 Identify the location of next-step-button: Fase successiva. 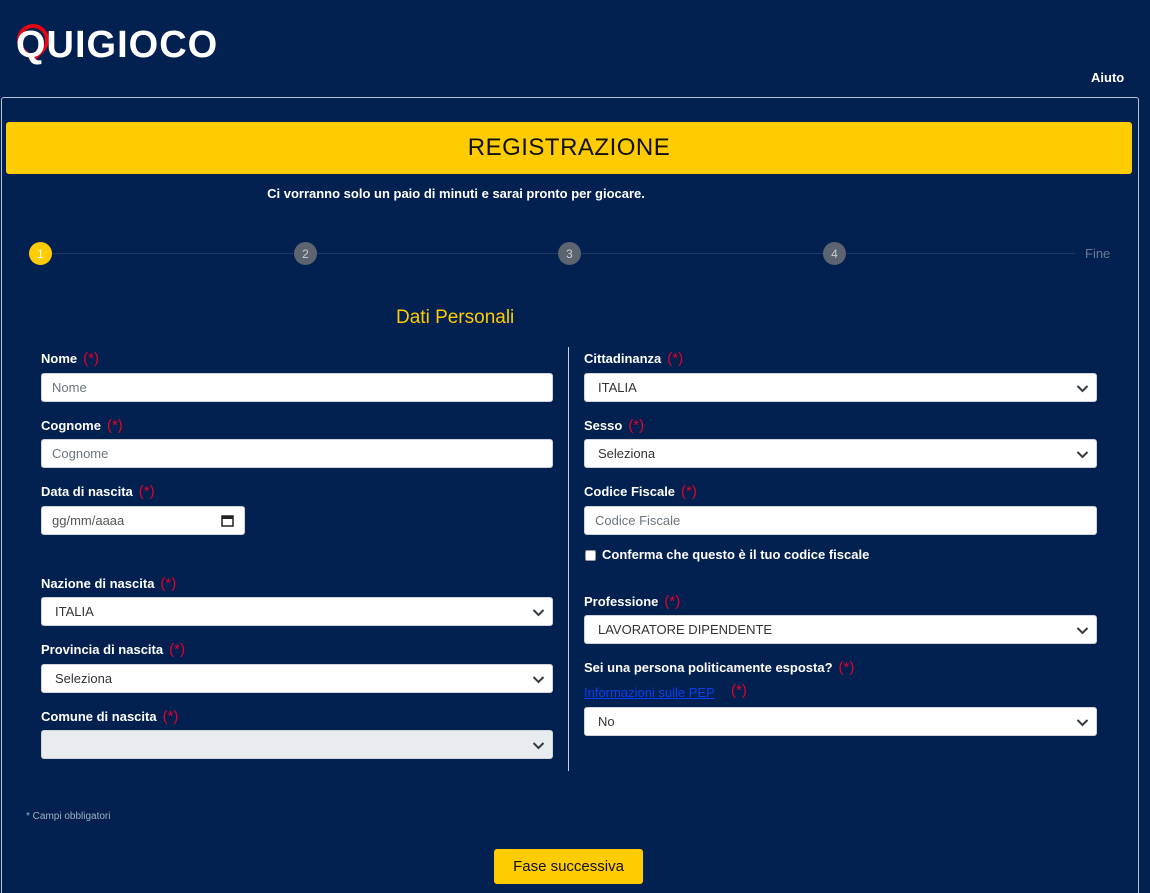
(568, 866).